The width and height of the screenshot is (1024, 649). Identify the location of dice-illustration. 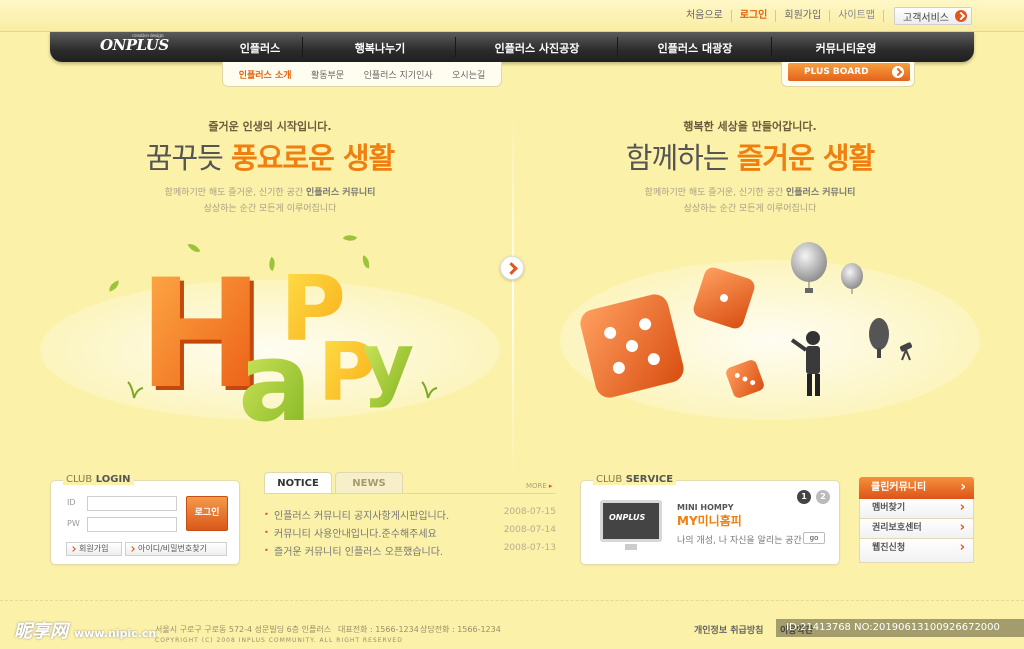
(746, 320).